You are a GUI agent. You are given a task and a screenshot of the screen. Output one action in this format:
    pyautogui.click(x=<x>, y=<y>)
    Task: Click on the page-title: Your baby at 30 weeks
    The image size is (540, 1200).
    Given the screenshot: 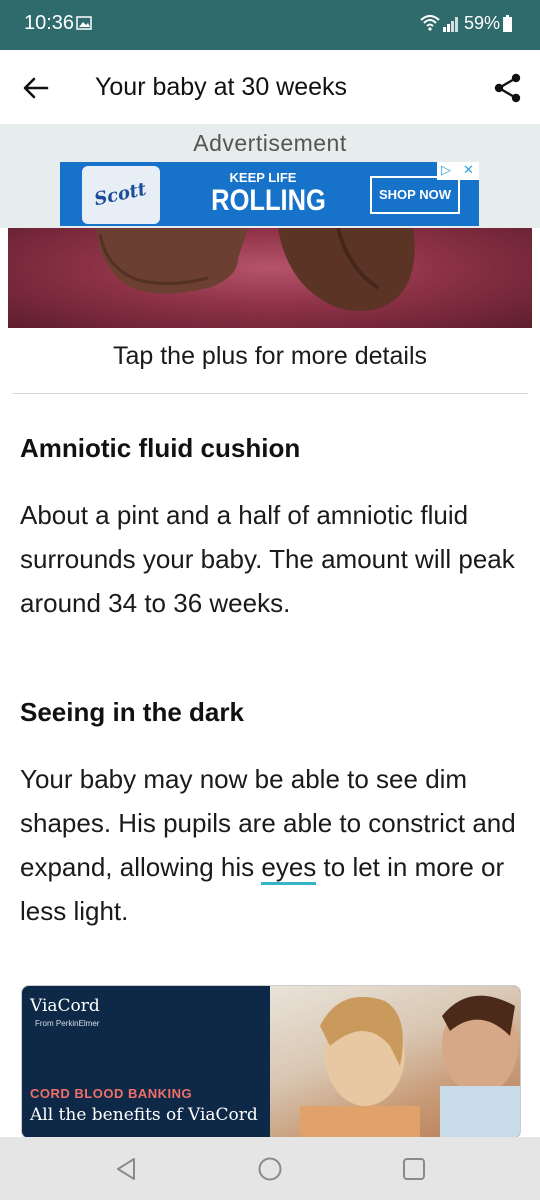 What is the action you would take?
    pyautogui.click(x=221, y=87)
    